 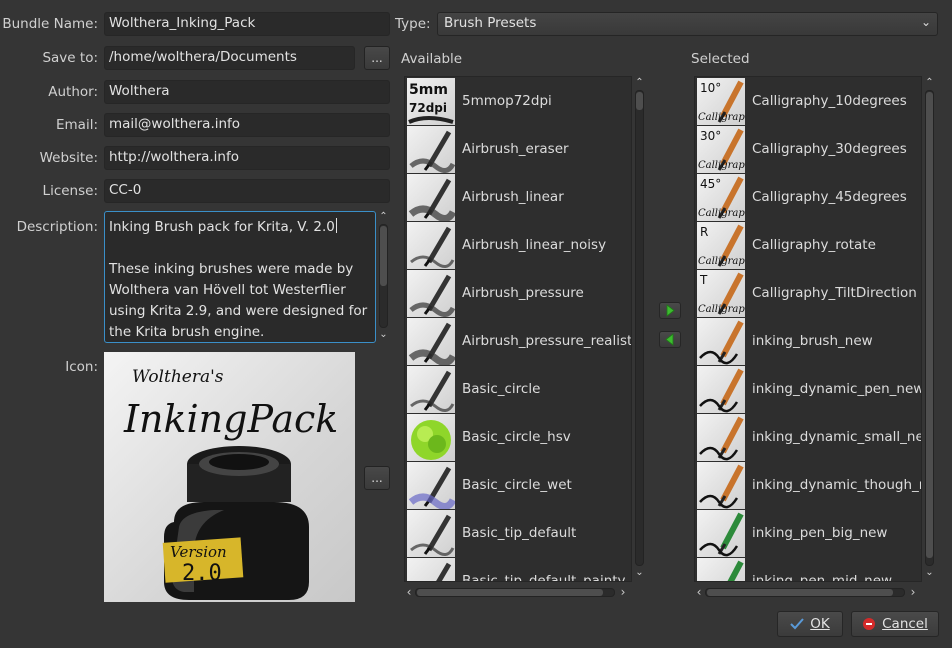 What do you see at coordinates (68, 158) in the screenshot?
I see `website-label: Website:` at bounding box center [68, 158].